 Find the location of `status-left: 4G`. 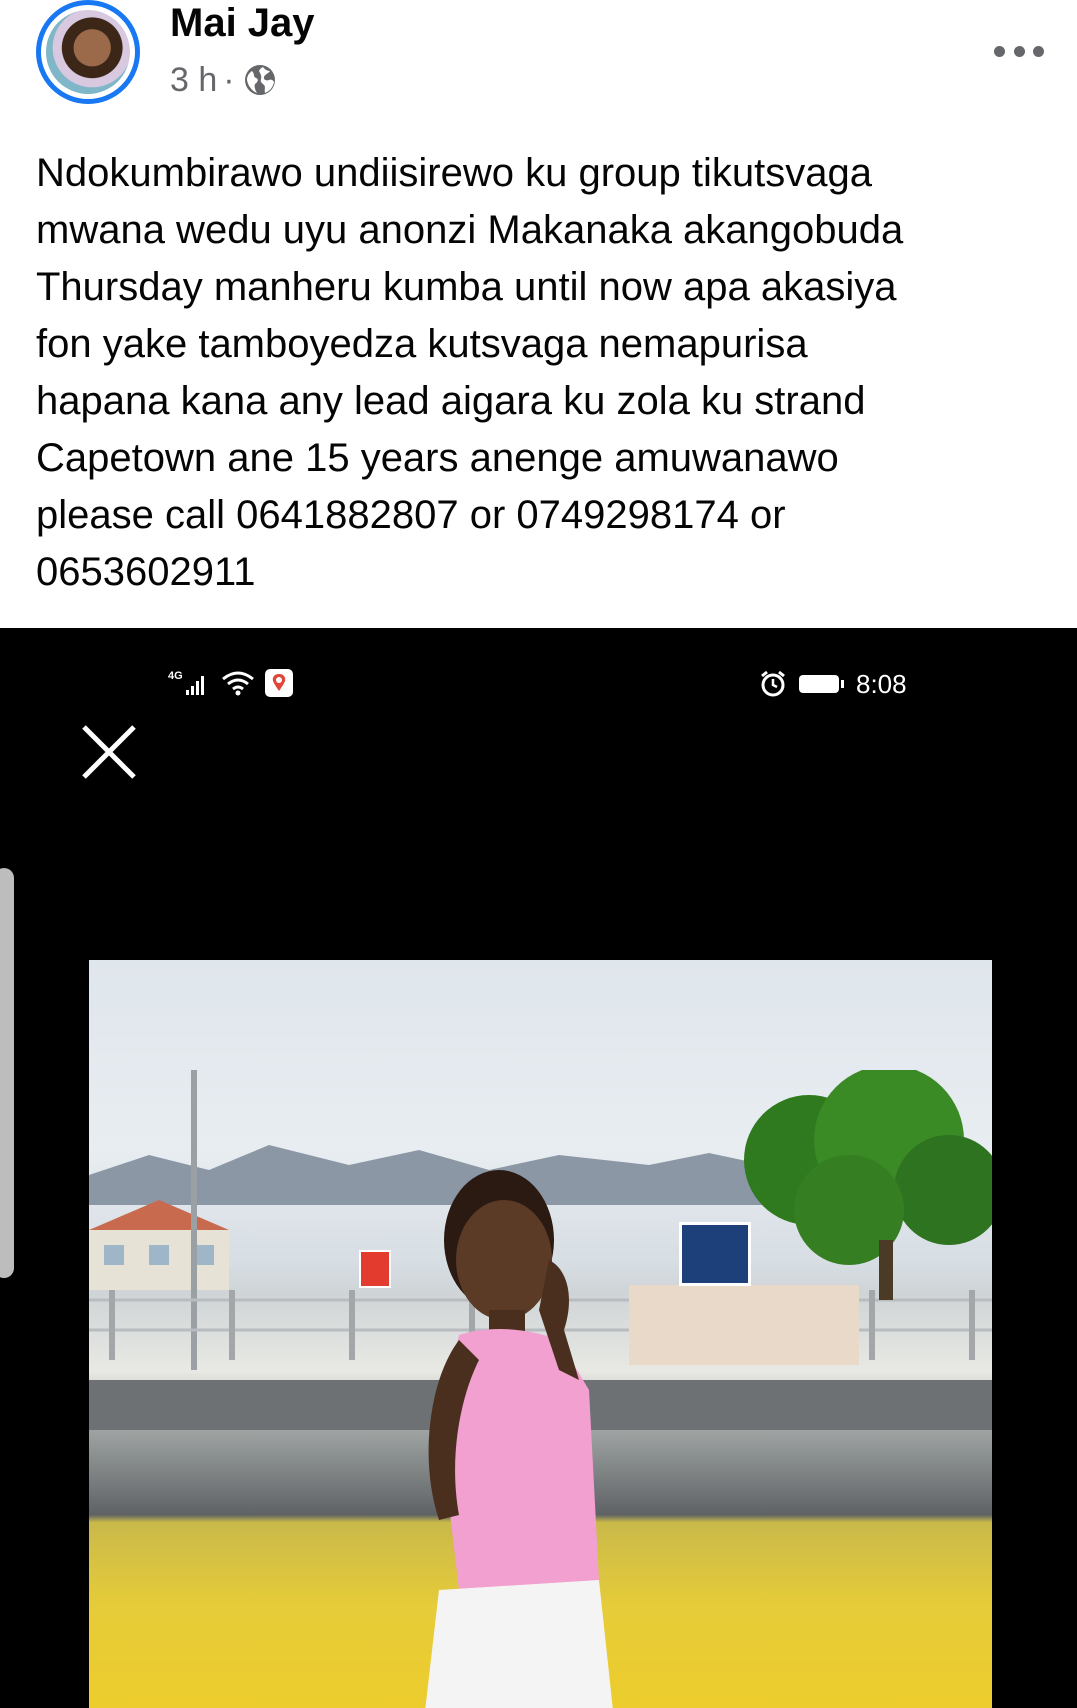

status-left: 4G is located at coordinates (231, 683).